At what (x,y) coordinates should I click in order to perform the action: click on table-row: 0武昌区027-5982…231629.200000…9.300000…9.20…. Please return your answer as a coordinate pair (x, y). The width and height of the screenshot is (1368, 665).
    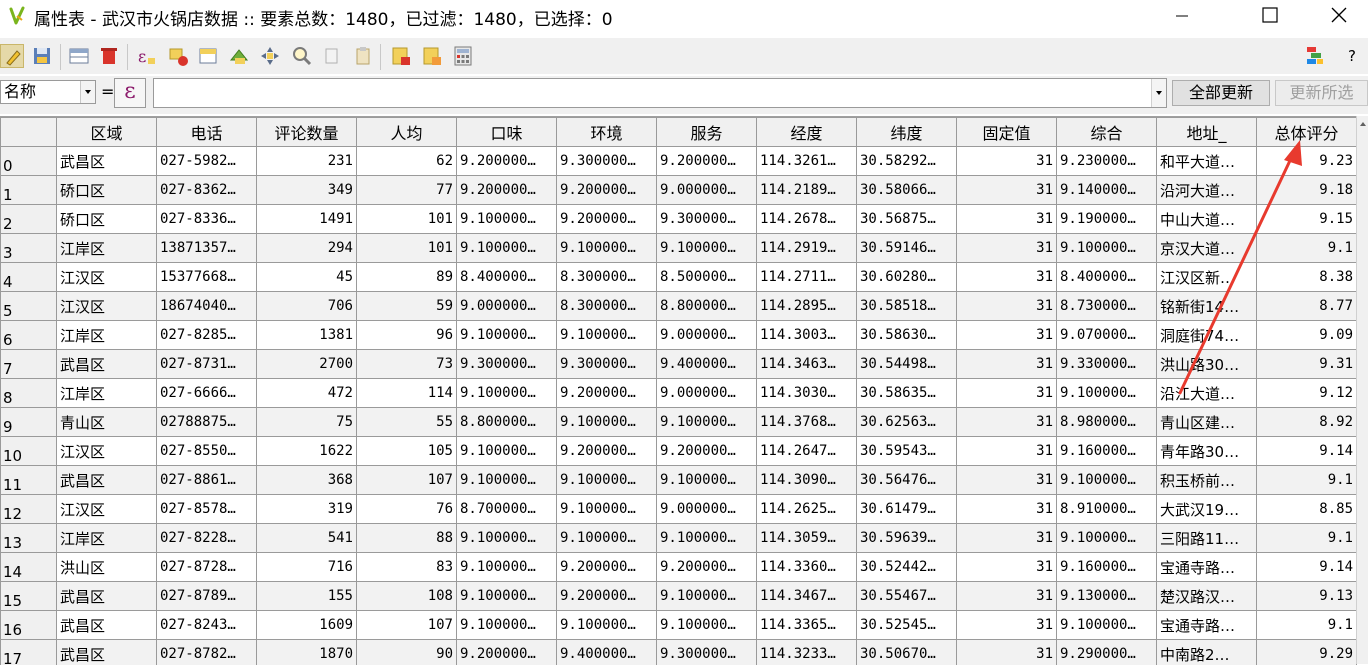
    Looking at the image, I should click on (679, 161).